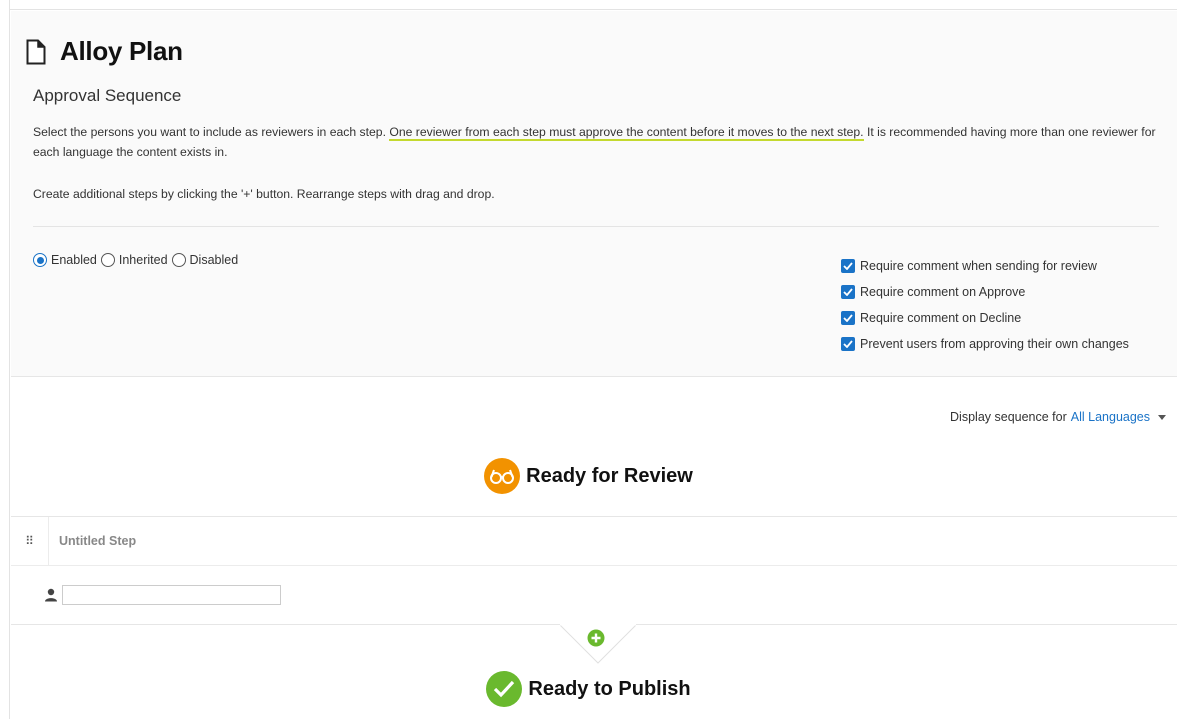  I want to click on language-dropdown: All Languages, so click(1110, 417).